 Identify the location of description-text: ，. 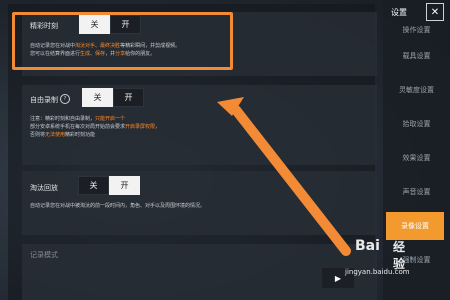
(158, 127).